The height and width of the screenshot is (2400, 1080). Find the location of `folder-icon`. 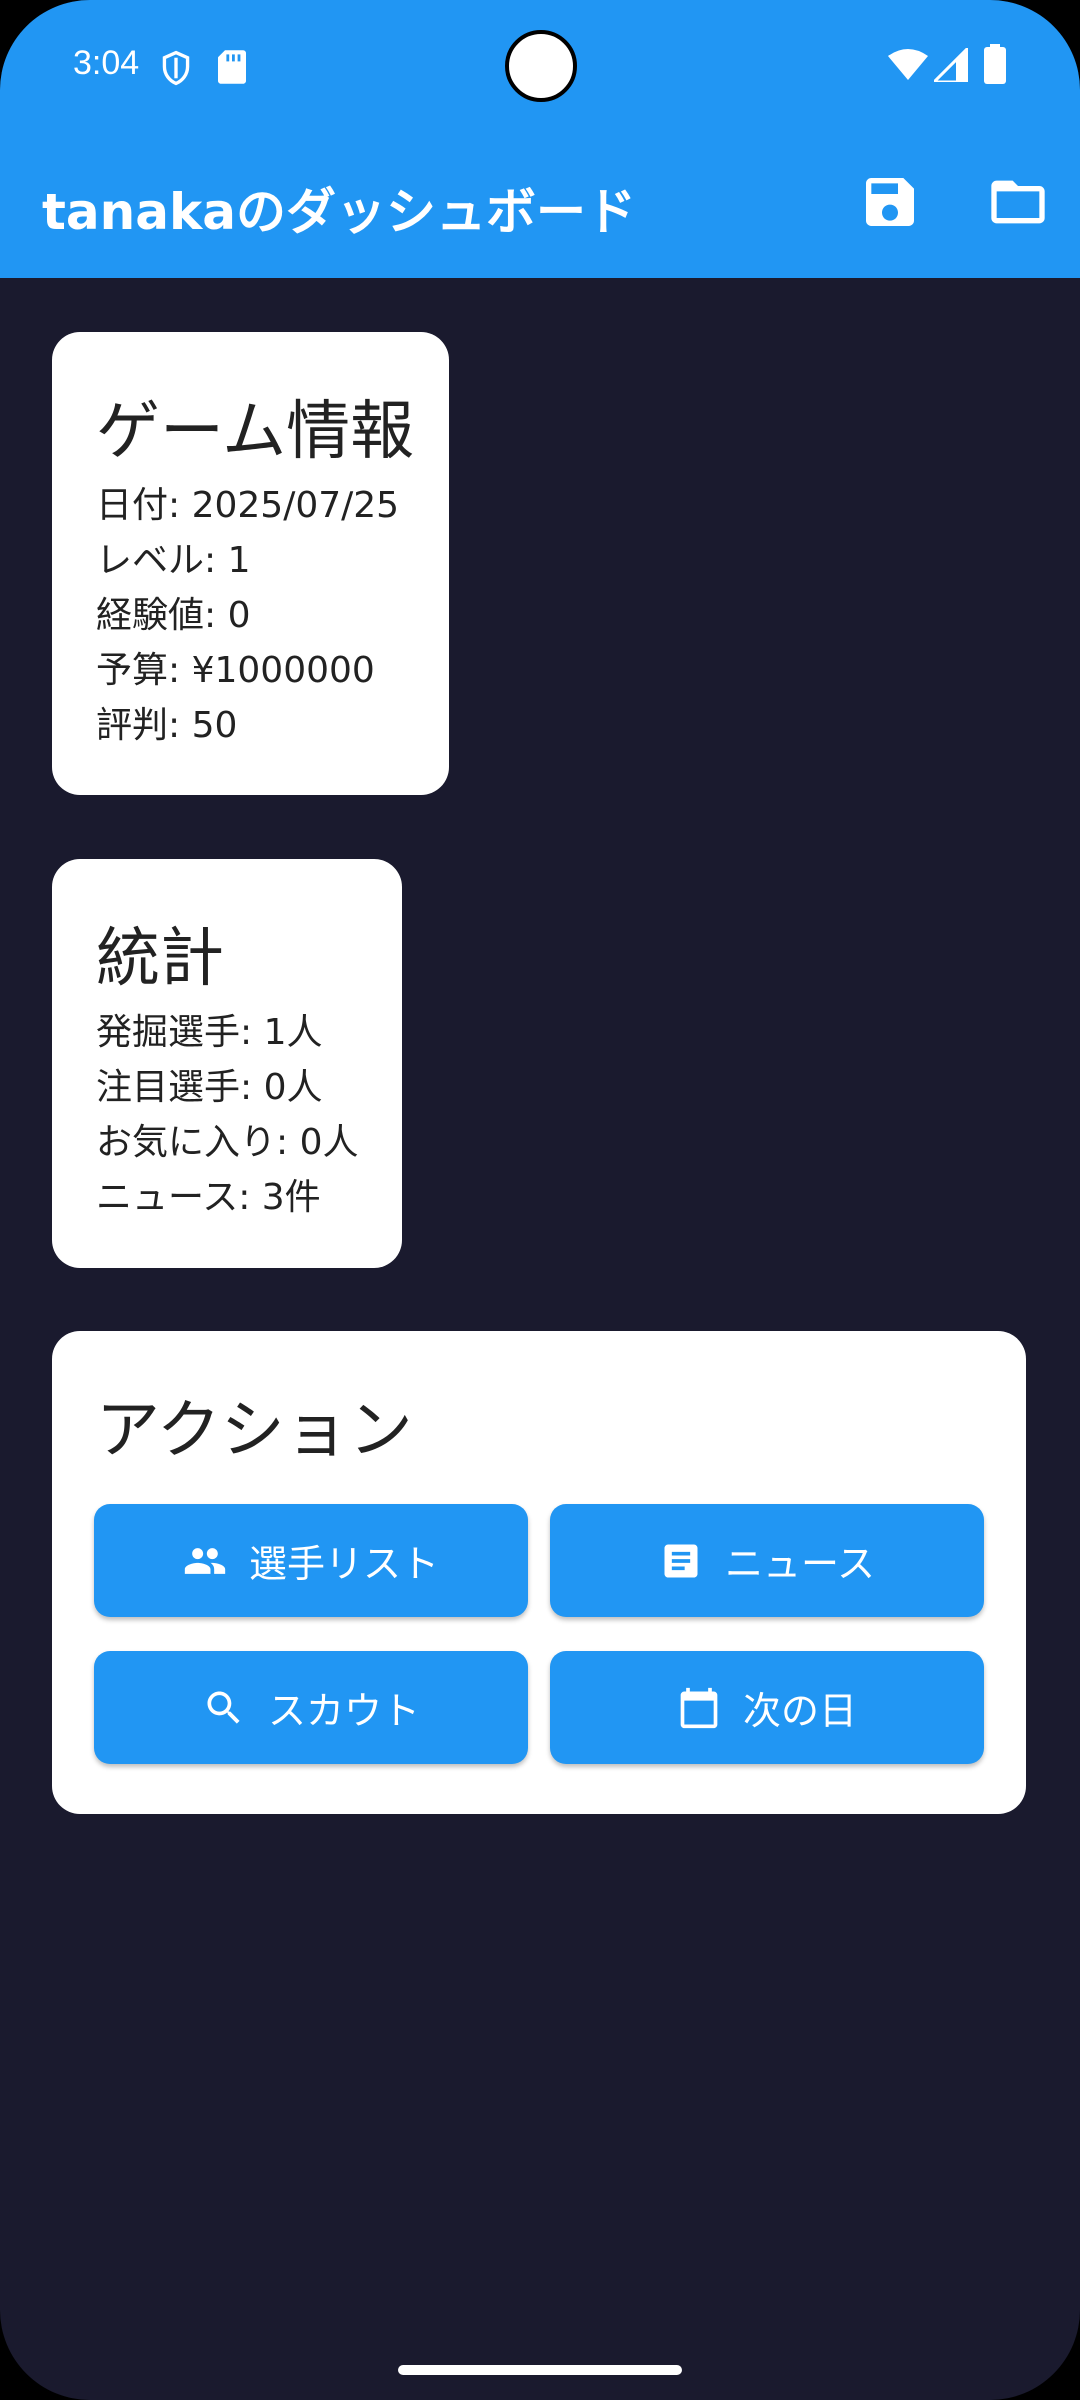

folder-icon is located at coordinates (1018, 202).